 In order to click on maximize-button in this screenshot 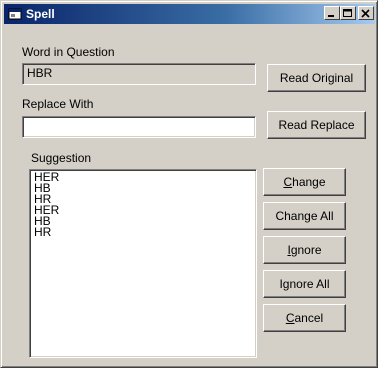, I will do `click(348, 13)`.